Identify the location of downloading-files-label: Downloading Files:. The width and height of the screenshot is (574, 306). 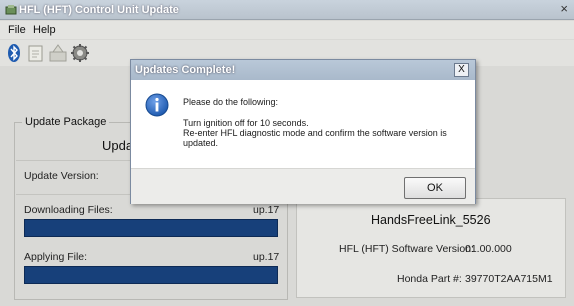
(68, 210).